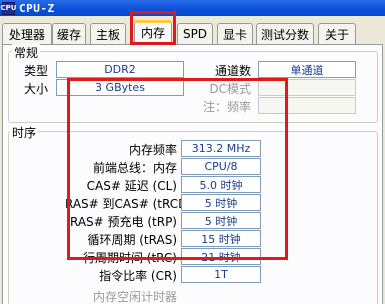 The height and width of the screenshot is (304, 385). Describe the element at coordinates (307, 69) in the screenshot. I see `channels-field: 单通道` at that location.